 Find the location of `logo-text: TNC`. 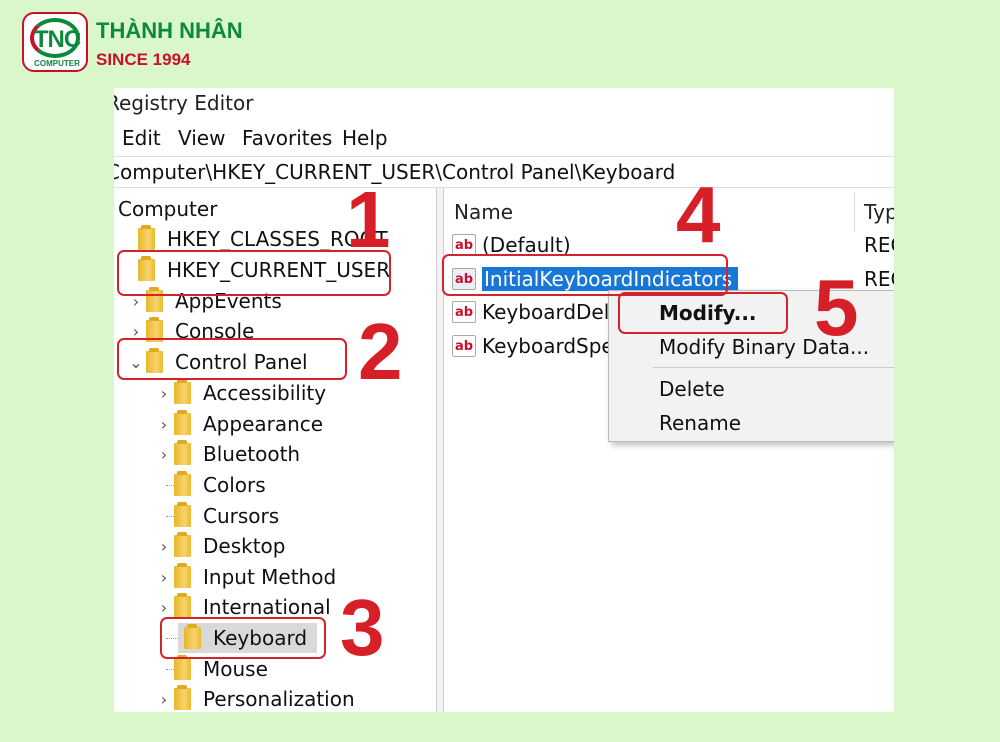

logo-text: TNC is located at coordinates (57, 39).